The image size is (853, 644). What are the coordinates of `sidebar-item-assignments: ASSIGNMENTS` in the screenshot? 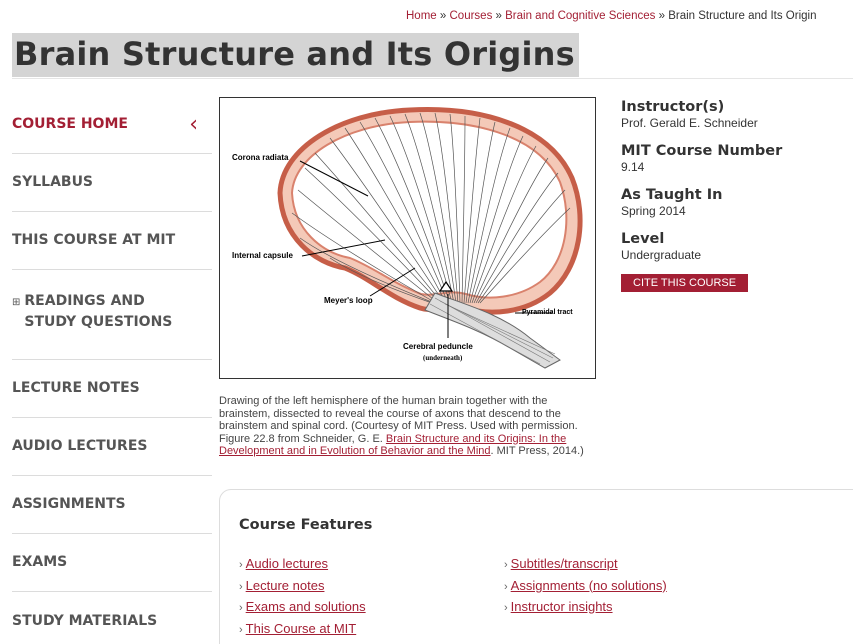 It's located at (112, 505).